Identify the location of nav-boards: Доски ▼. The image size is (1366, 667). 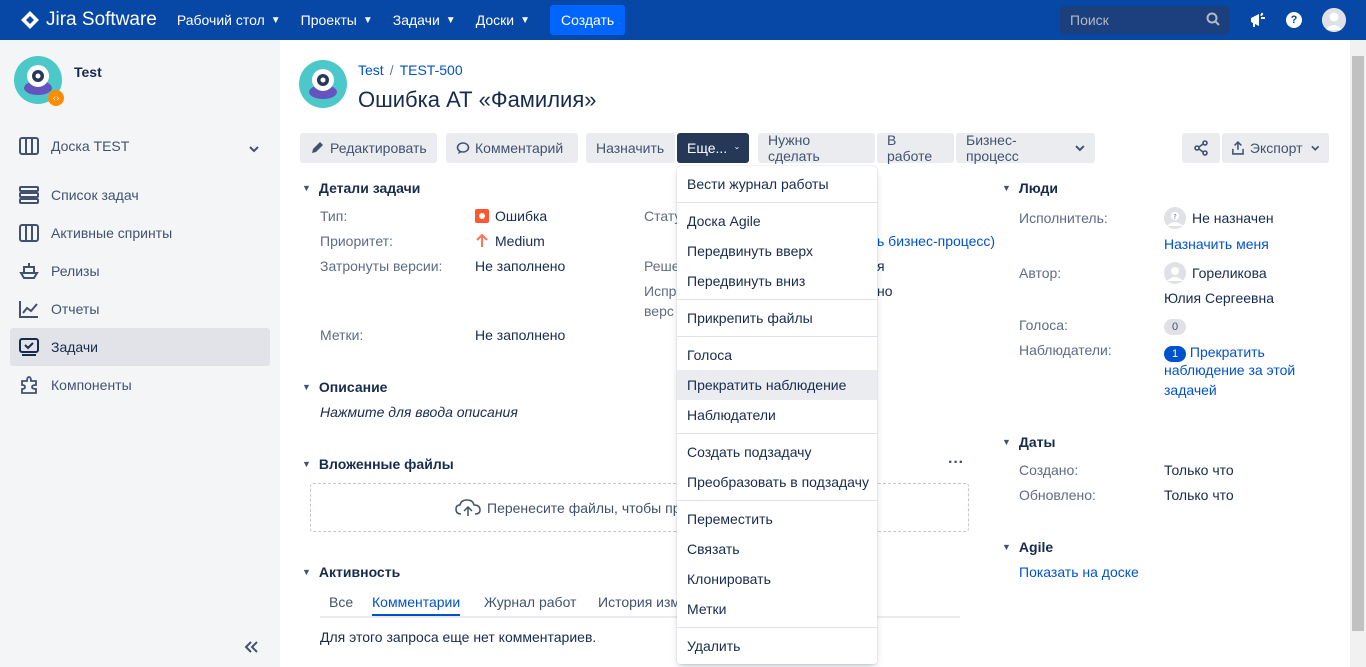
(503, 20).